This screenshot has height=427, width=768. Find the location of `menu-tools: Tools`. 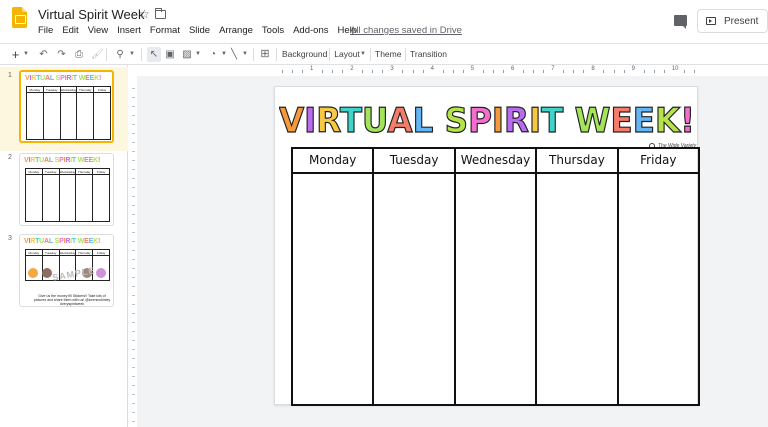

menu-tools: Tools is located at coordinates (273, 32).